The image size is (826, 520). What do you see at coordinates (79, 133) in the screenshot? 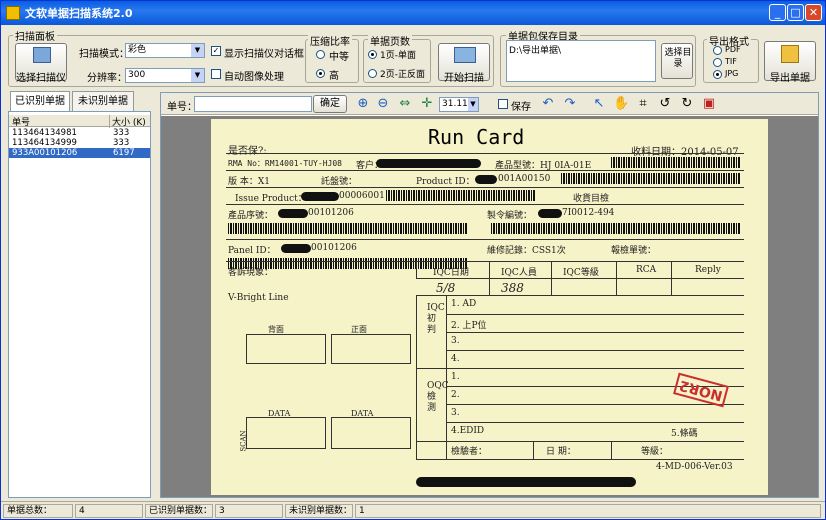
I see `list-item: 113464134981 333` at bounding box center [79, 133].